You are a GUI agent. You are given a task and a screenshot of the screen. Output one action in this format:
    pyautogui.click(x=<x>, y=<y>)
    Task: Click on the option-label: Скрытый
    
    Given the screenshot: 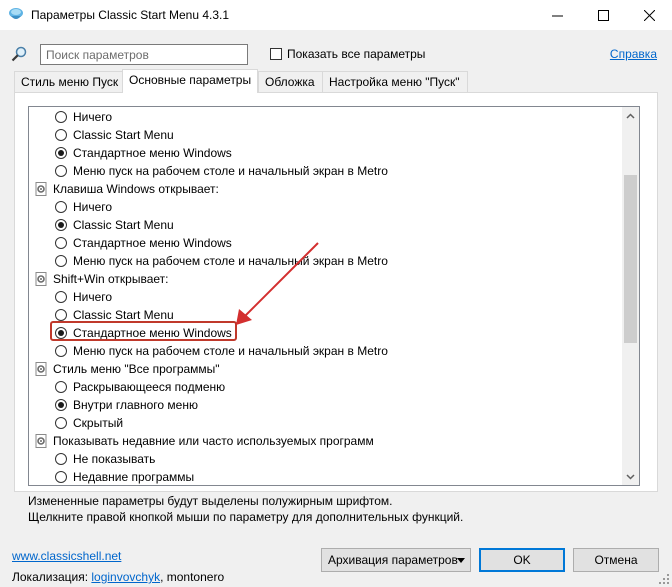 What is the action you would take?
    pyautogui.click(x=98, y=423)
    